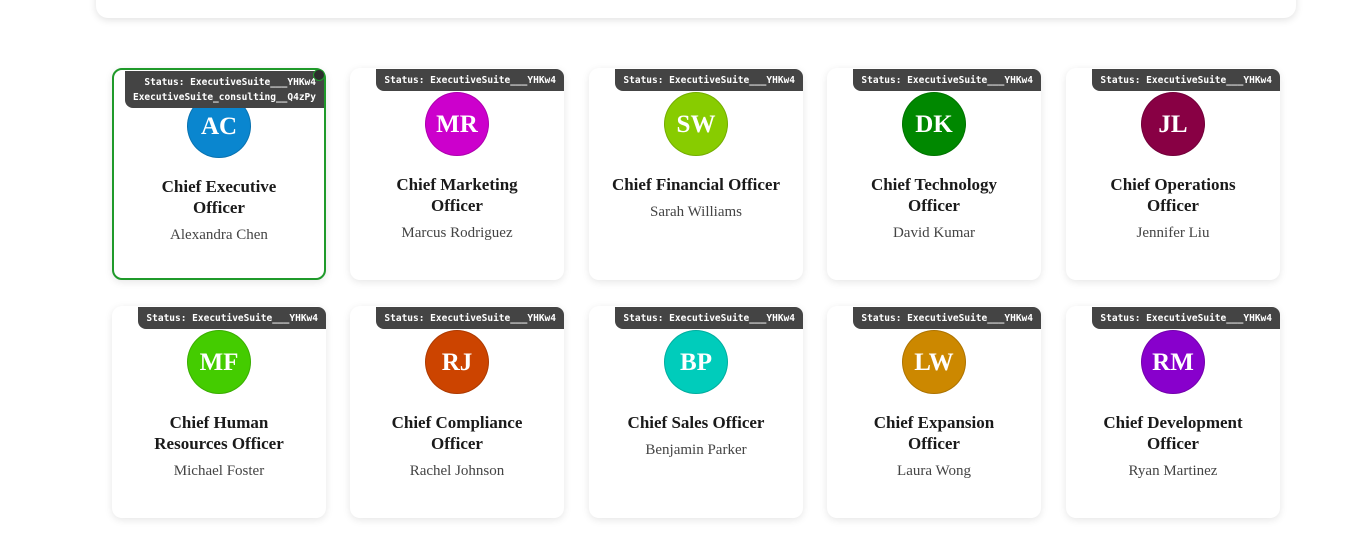 This screenshot has height=537, width=1347. What do you see at coordinates (934, 447) in the screenshot?
I see `executive-title: Chief Expansion Officer Laura Wong` at bounding box center [934, 447].